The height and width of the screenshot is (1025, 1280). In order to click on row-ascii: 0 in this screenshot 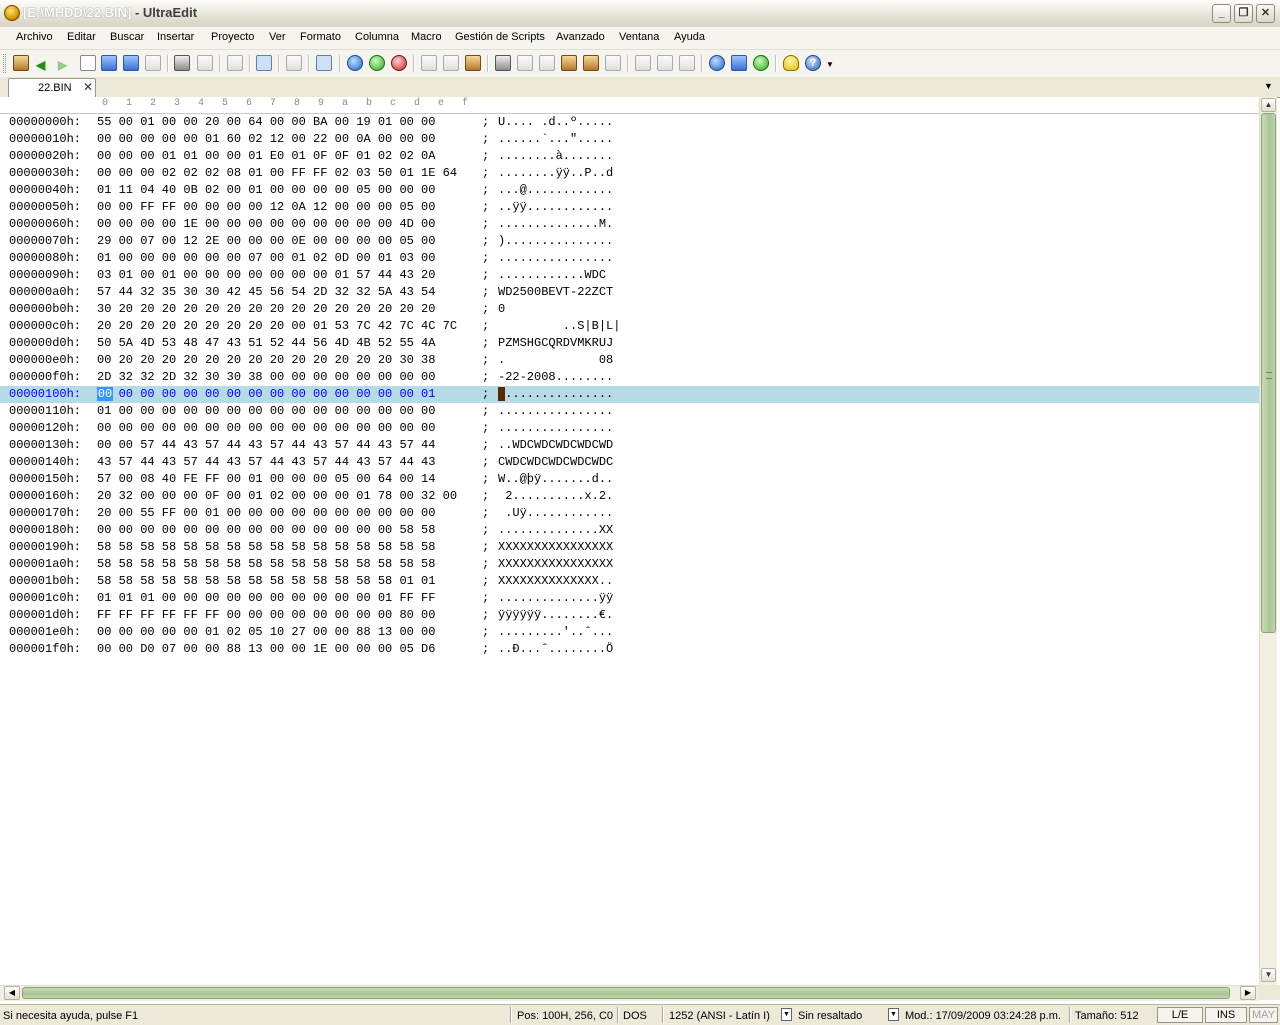, I will do `click(555, 309)`.